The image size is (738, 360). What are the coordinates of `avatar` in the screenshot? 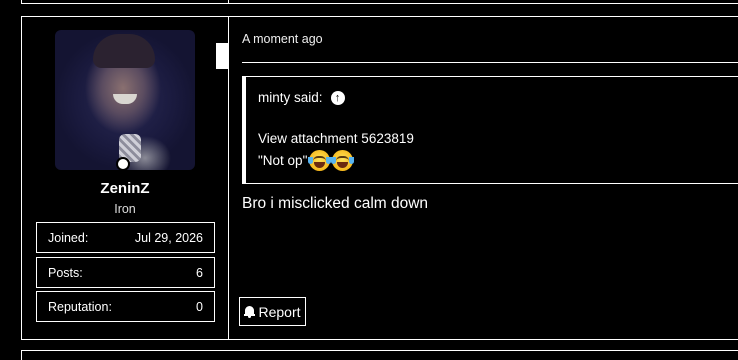 It's located at (125, 100).